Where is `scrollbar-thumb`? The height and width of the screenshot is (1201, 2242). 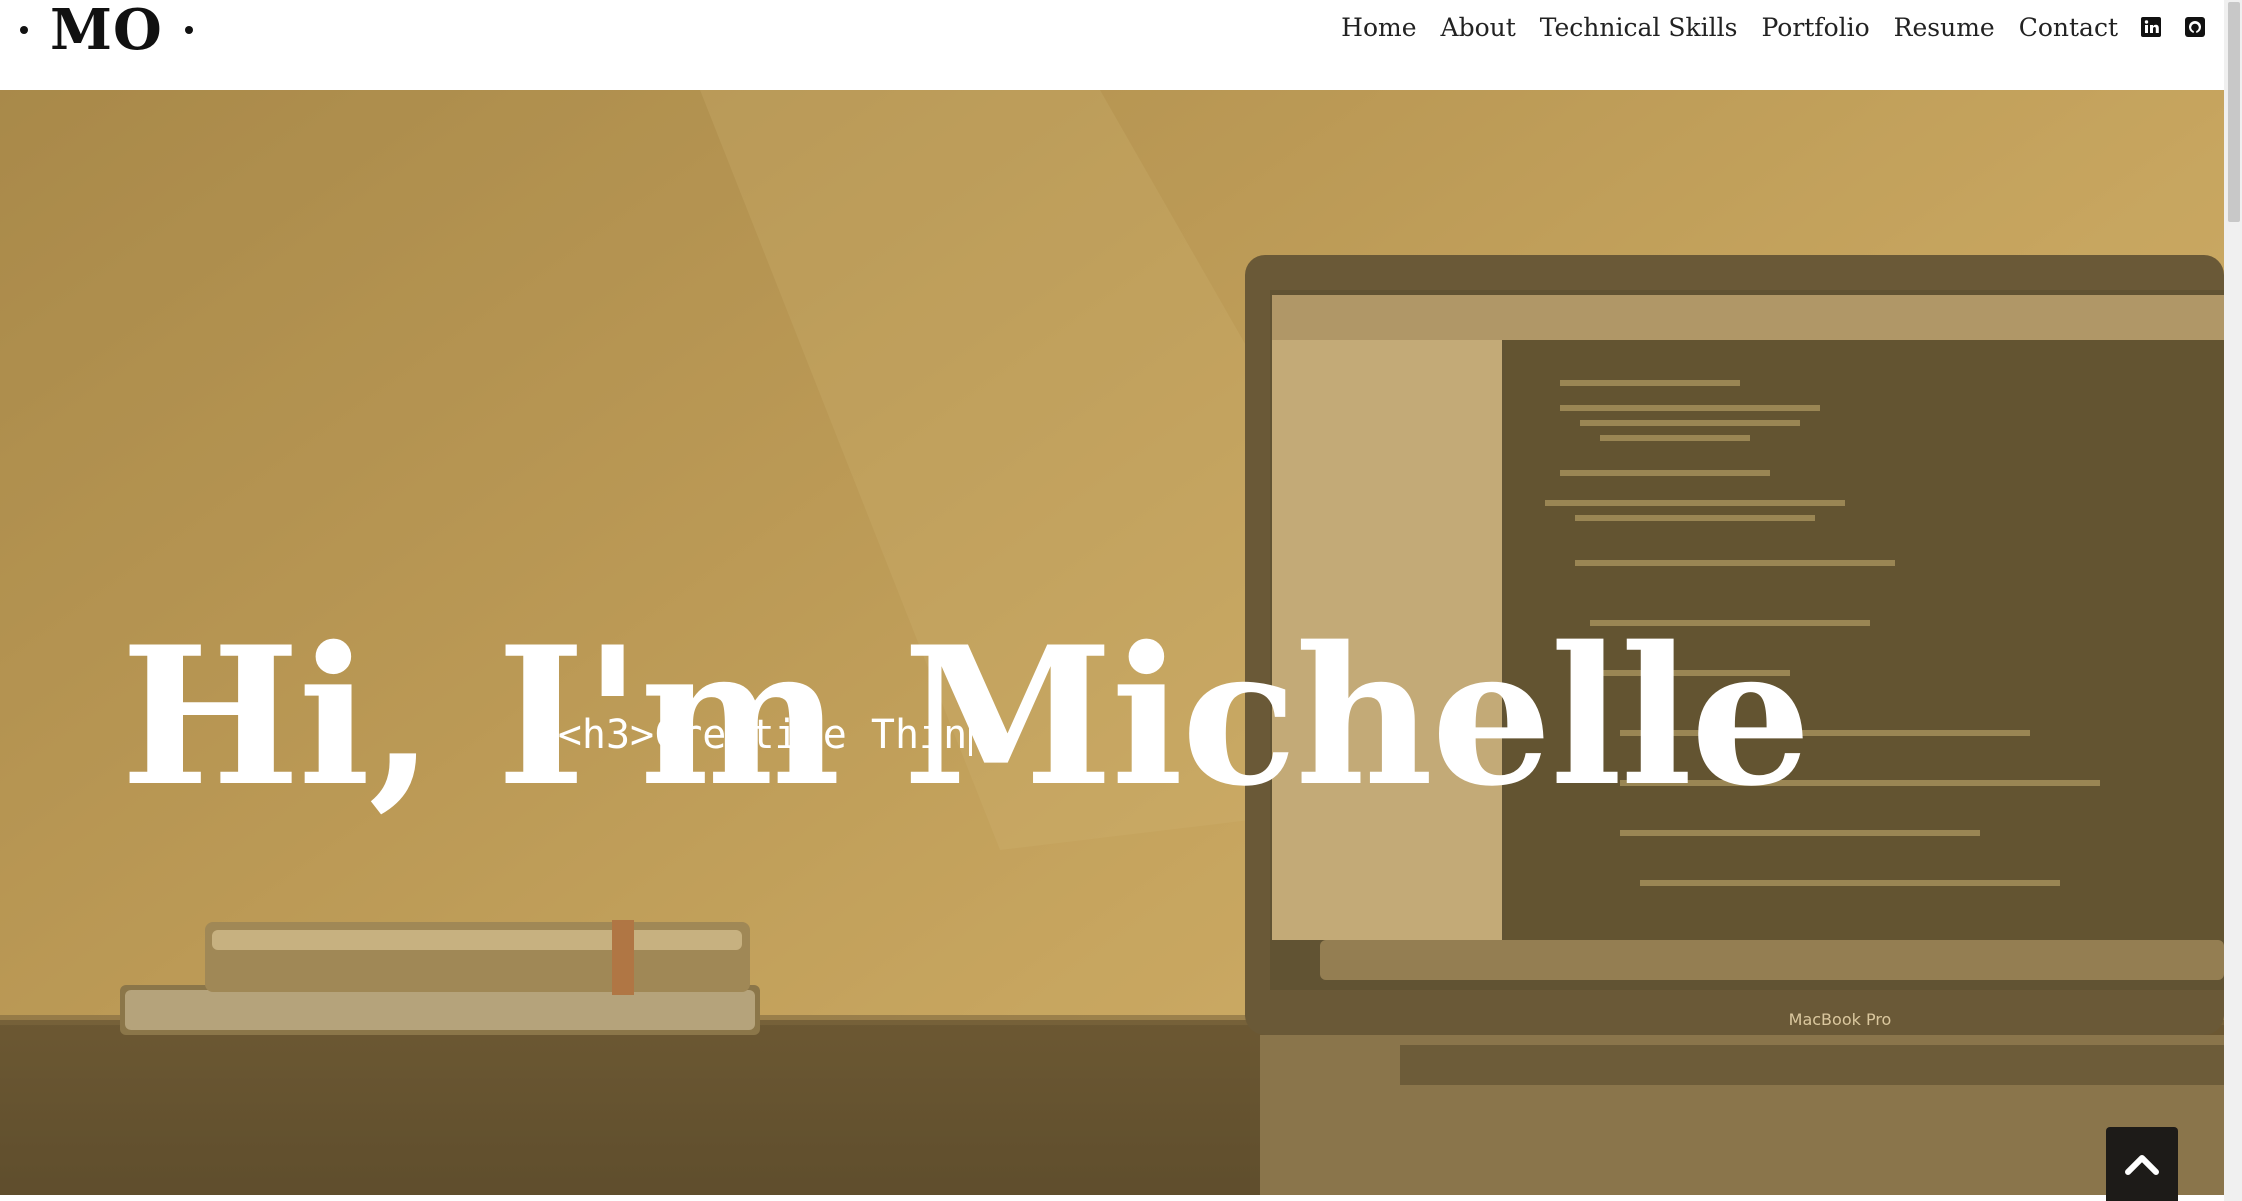
scrollbar-thumb is located at coordinates (2234, 112).